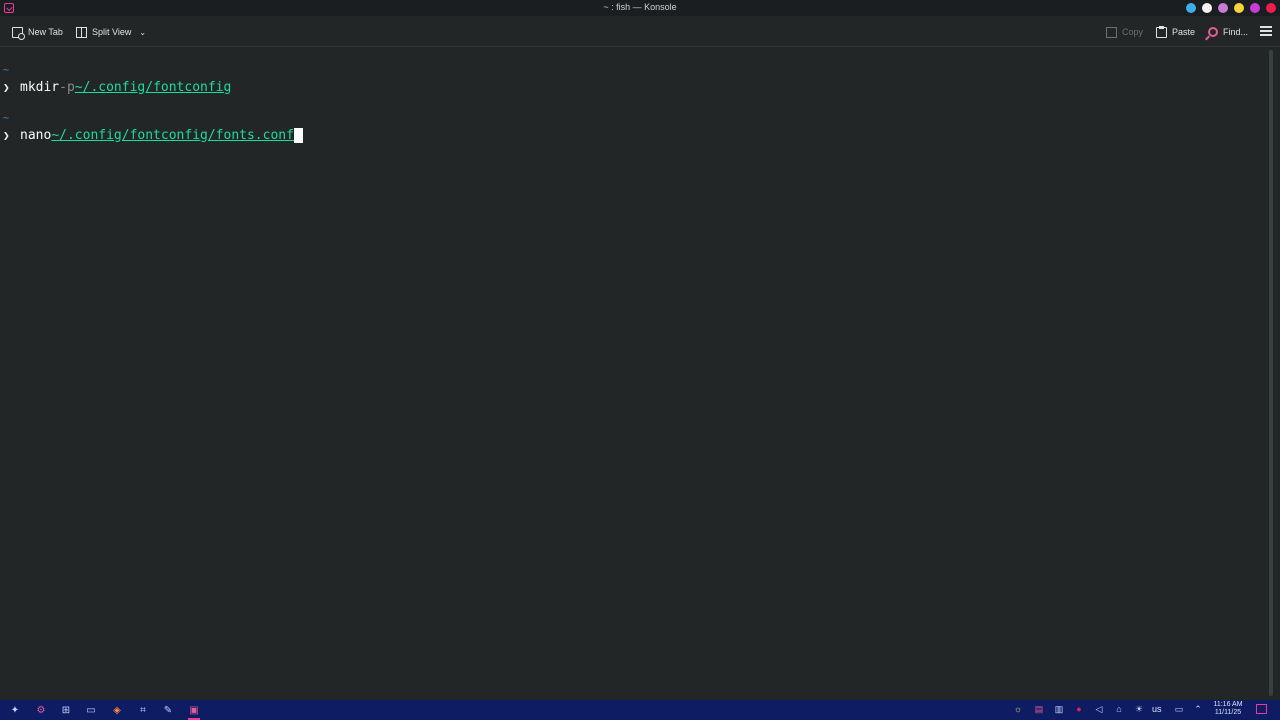  I want to click on scrollbar-thumb, so click(1271, 373).